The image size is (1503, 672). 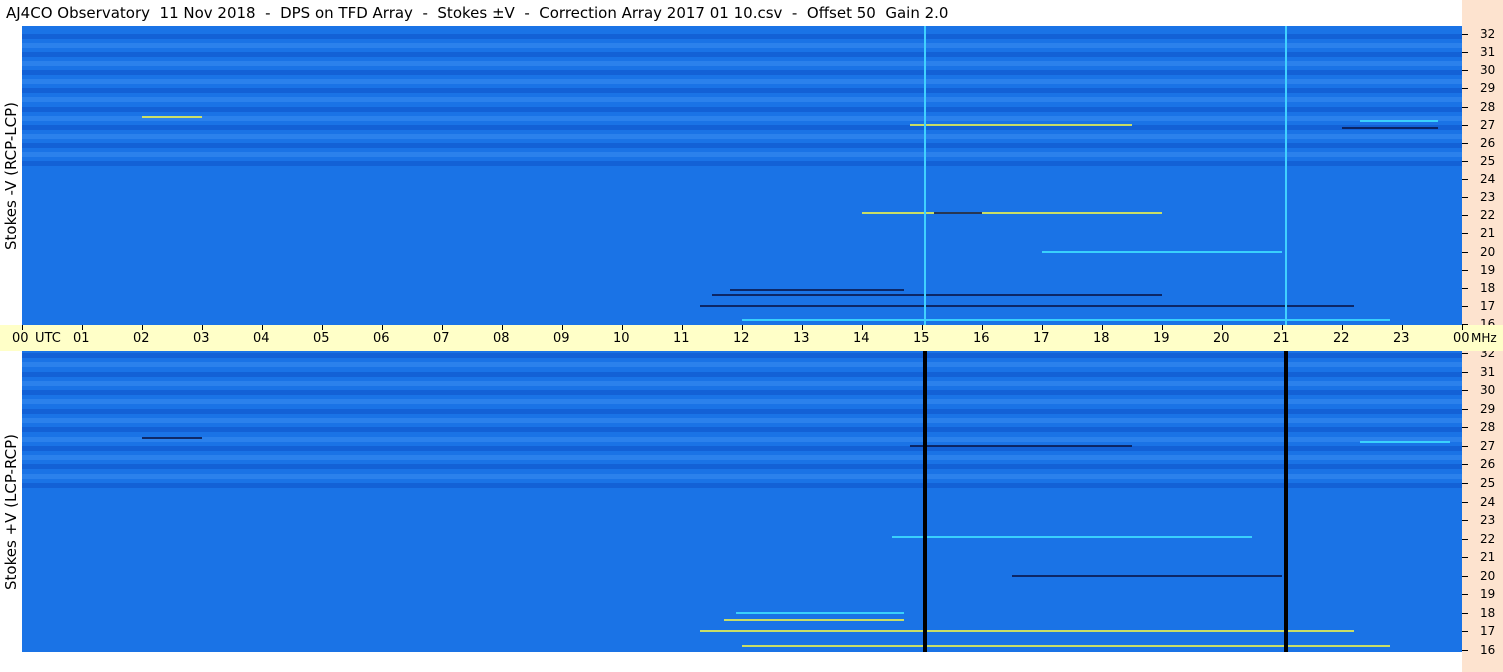 I want to click on time-tick-label: 22, so click(x=1341, y=338).